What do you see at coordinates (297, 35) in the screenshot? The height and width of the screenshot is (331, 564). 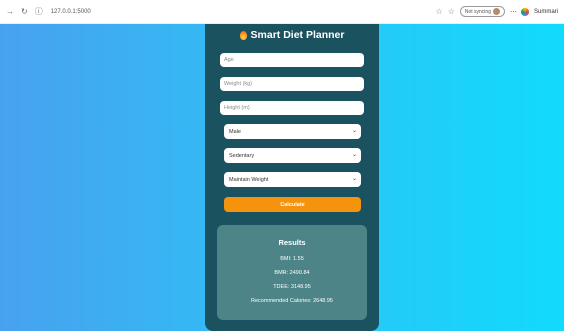 I see `app-title: Smart Diet Planner` at bounding box center [297, 35].